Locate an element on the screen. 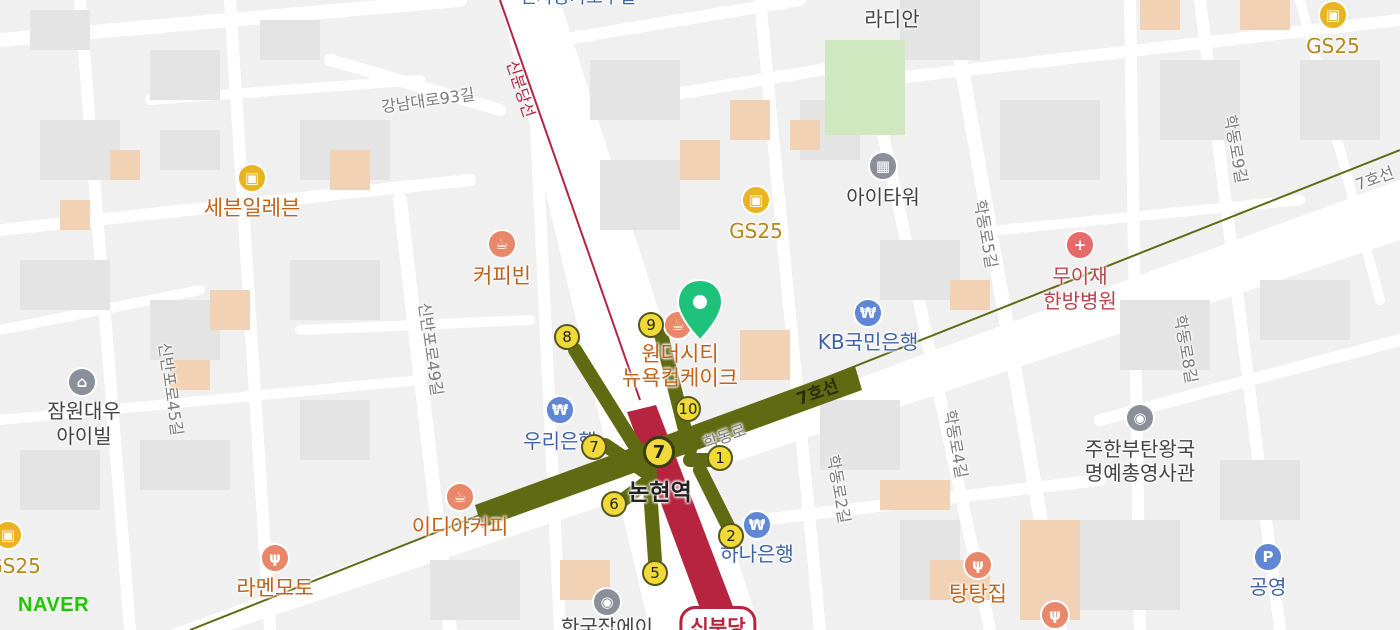 This screenshot has width=1400, height=630. exit-8: 8 is located at coordinates (567, 337).